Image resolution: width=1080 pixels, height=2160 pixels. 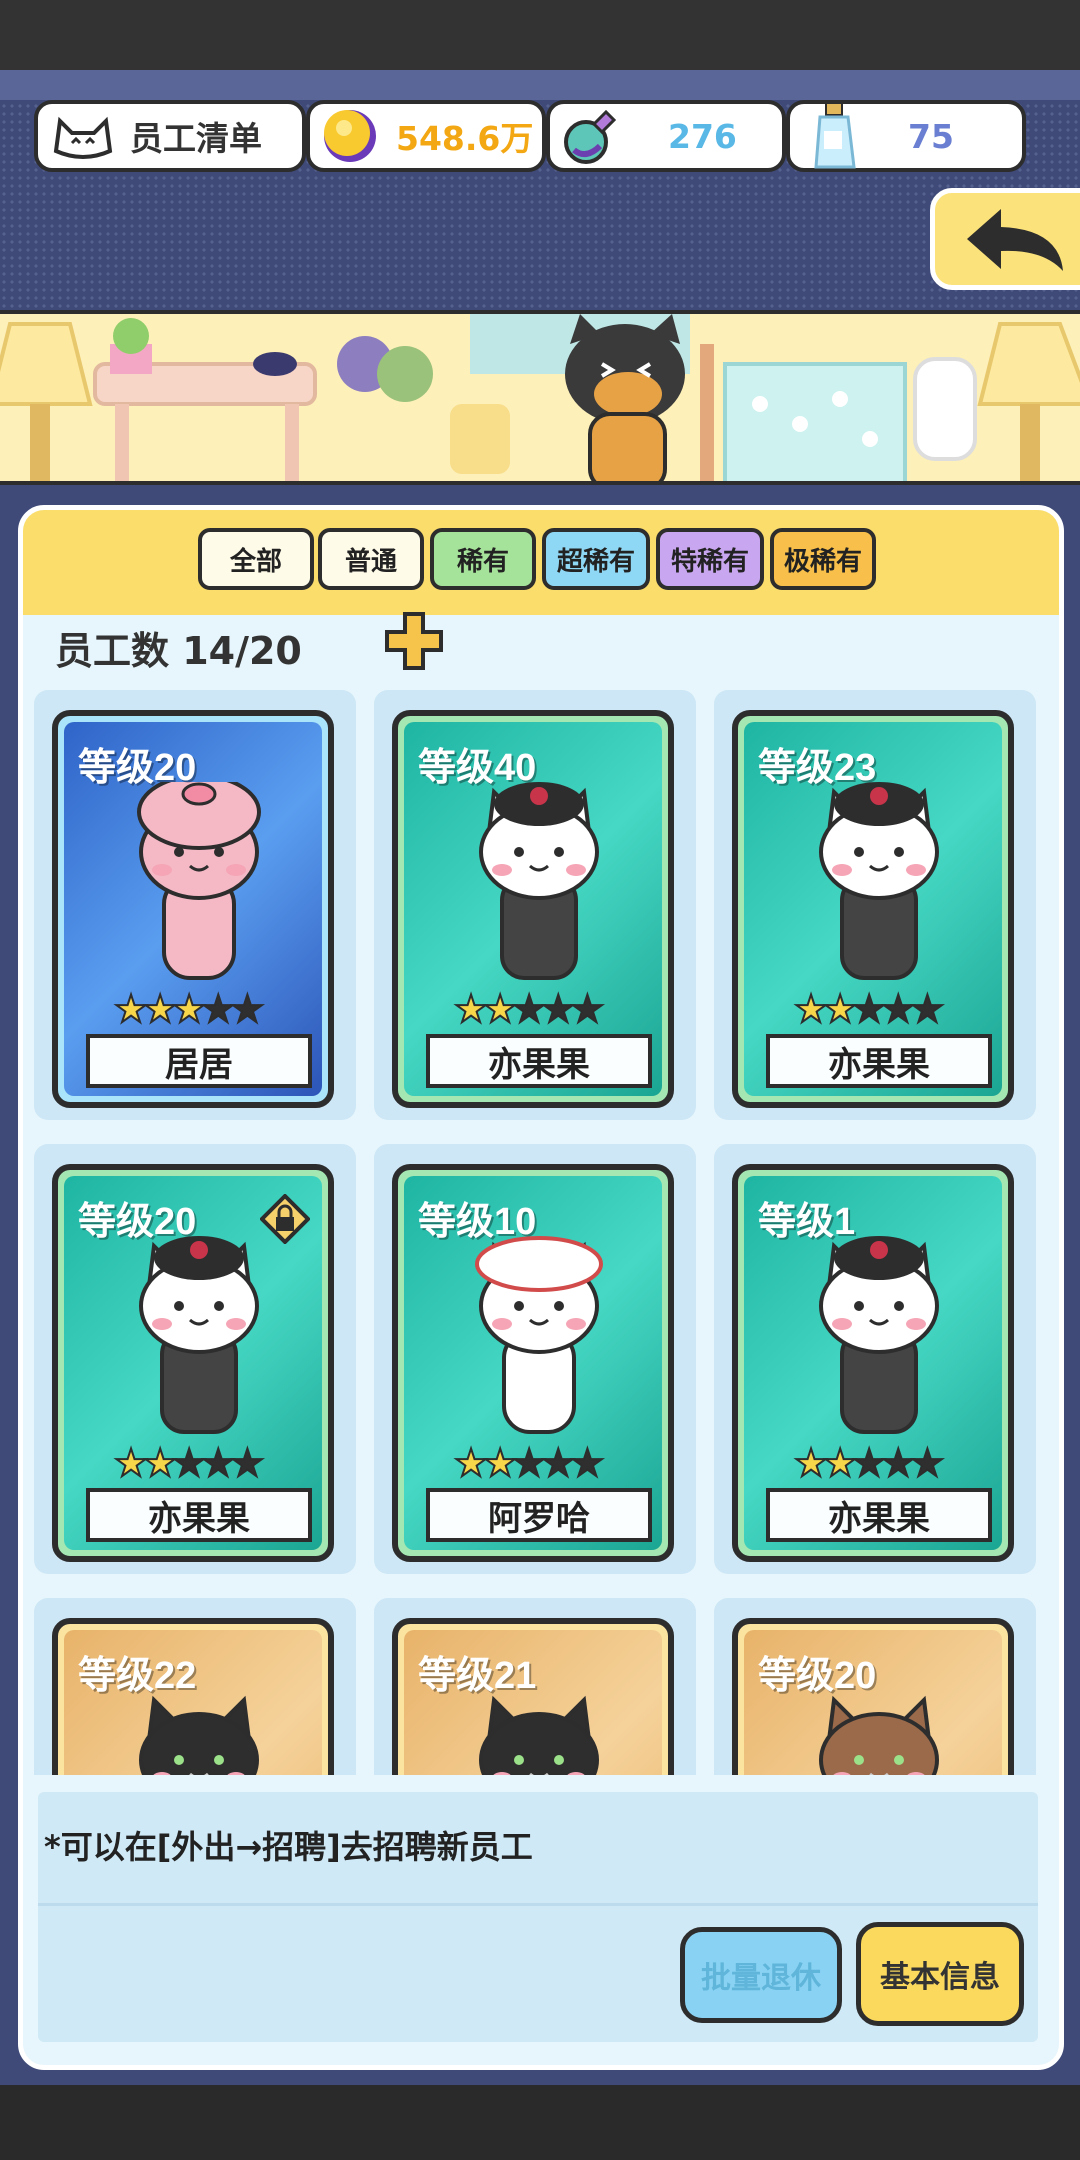 I want to click on employee-card: 等级10 ★ ★ ★ ★ ★ 阿罗哈, so click(x=533, y=1363).